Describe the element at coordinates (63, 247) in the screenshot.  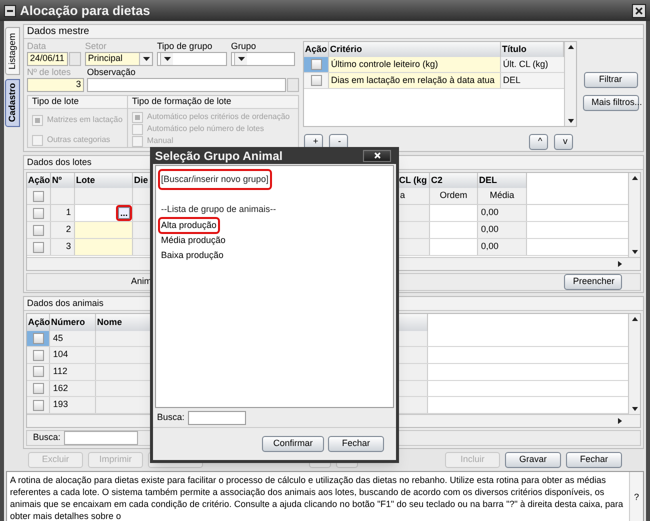
I see `table-cell: 3` at that location.